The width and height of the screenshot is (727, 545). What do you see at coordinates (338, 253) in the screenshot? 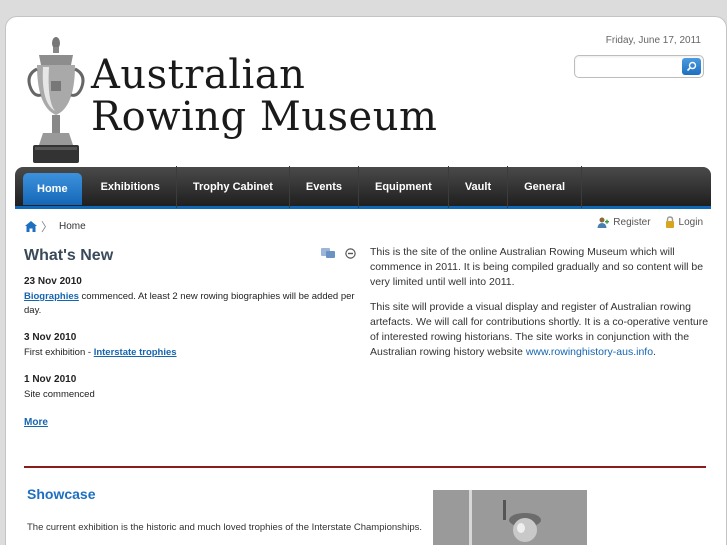
I see `whats-new-controls` at bounding box center [338, 253].